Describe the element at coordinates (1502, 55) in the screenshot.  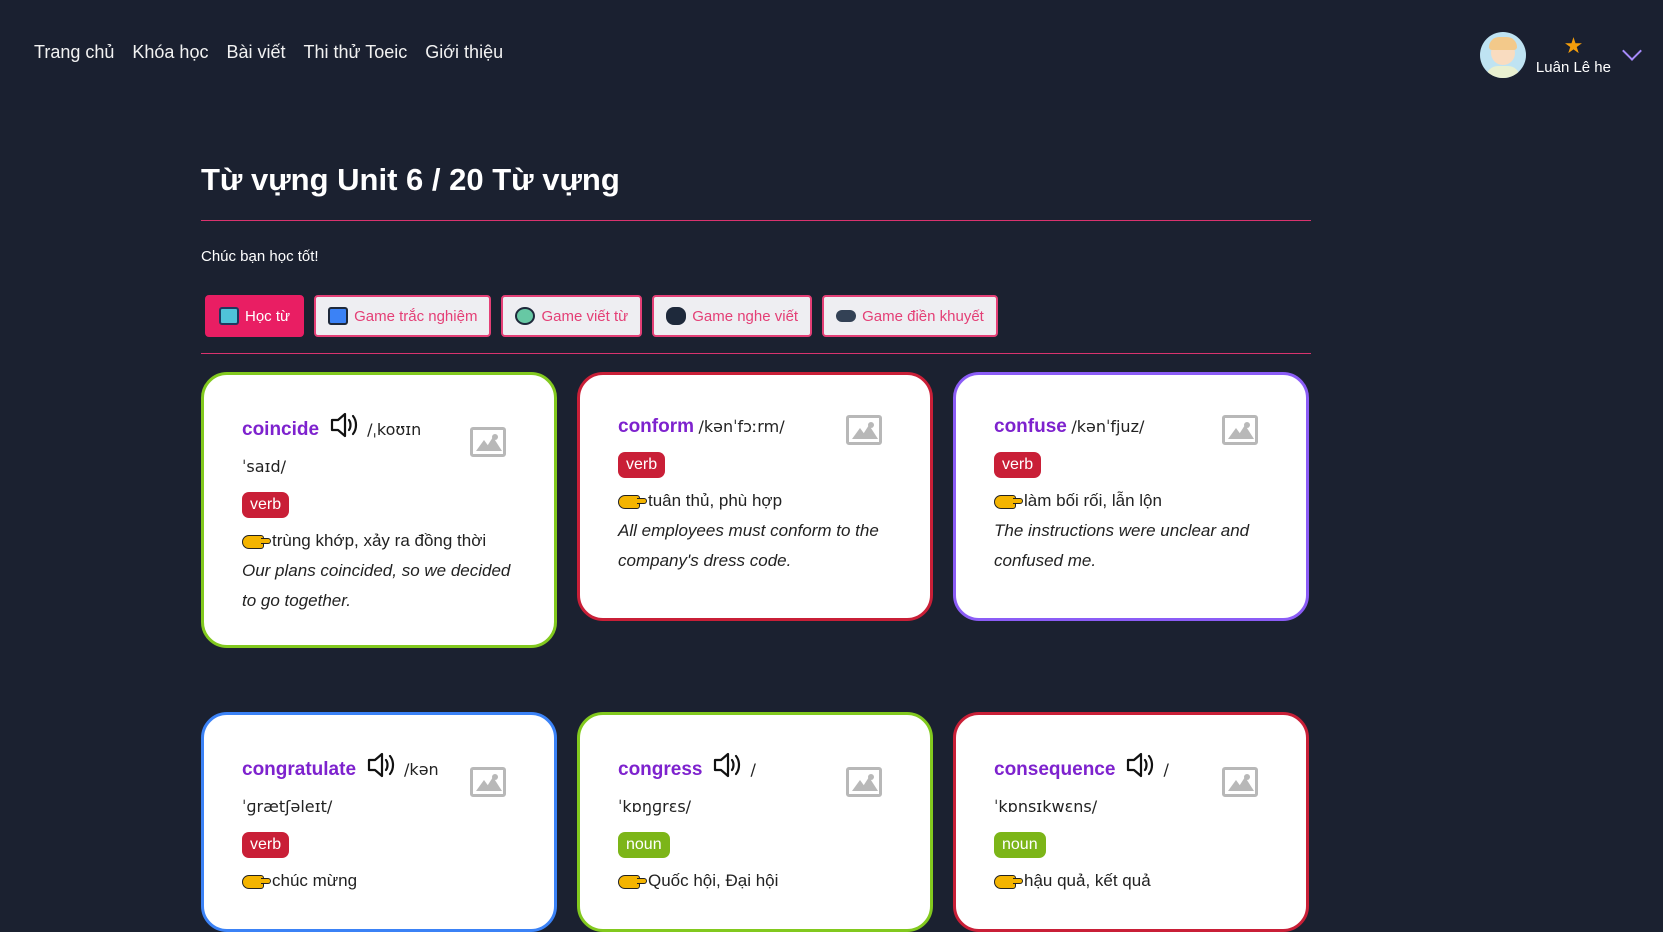
I see `avatar` at that location.